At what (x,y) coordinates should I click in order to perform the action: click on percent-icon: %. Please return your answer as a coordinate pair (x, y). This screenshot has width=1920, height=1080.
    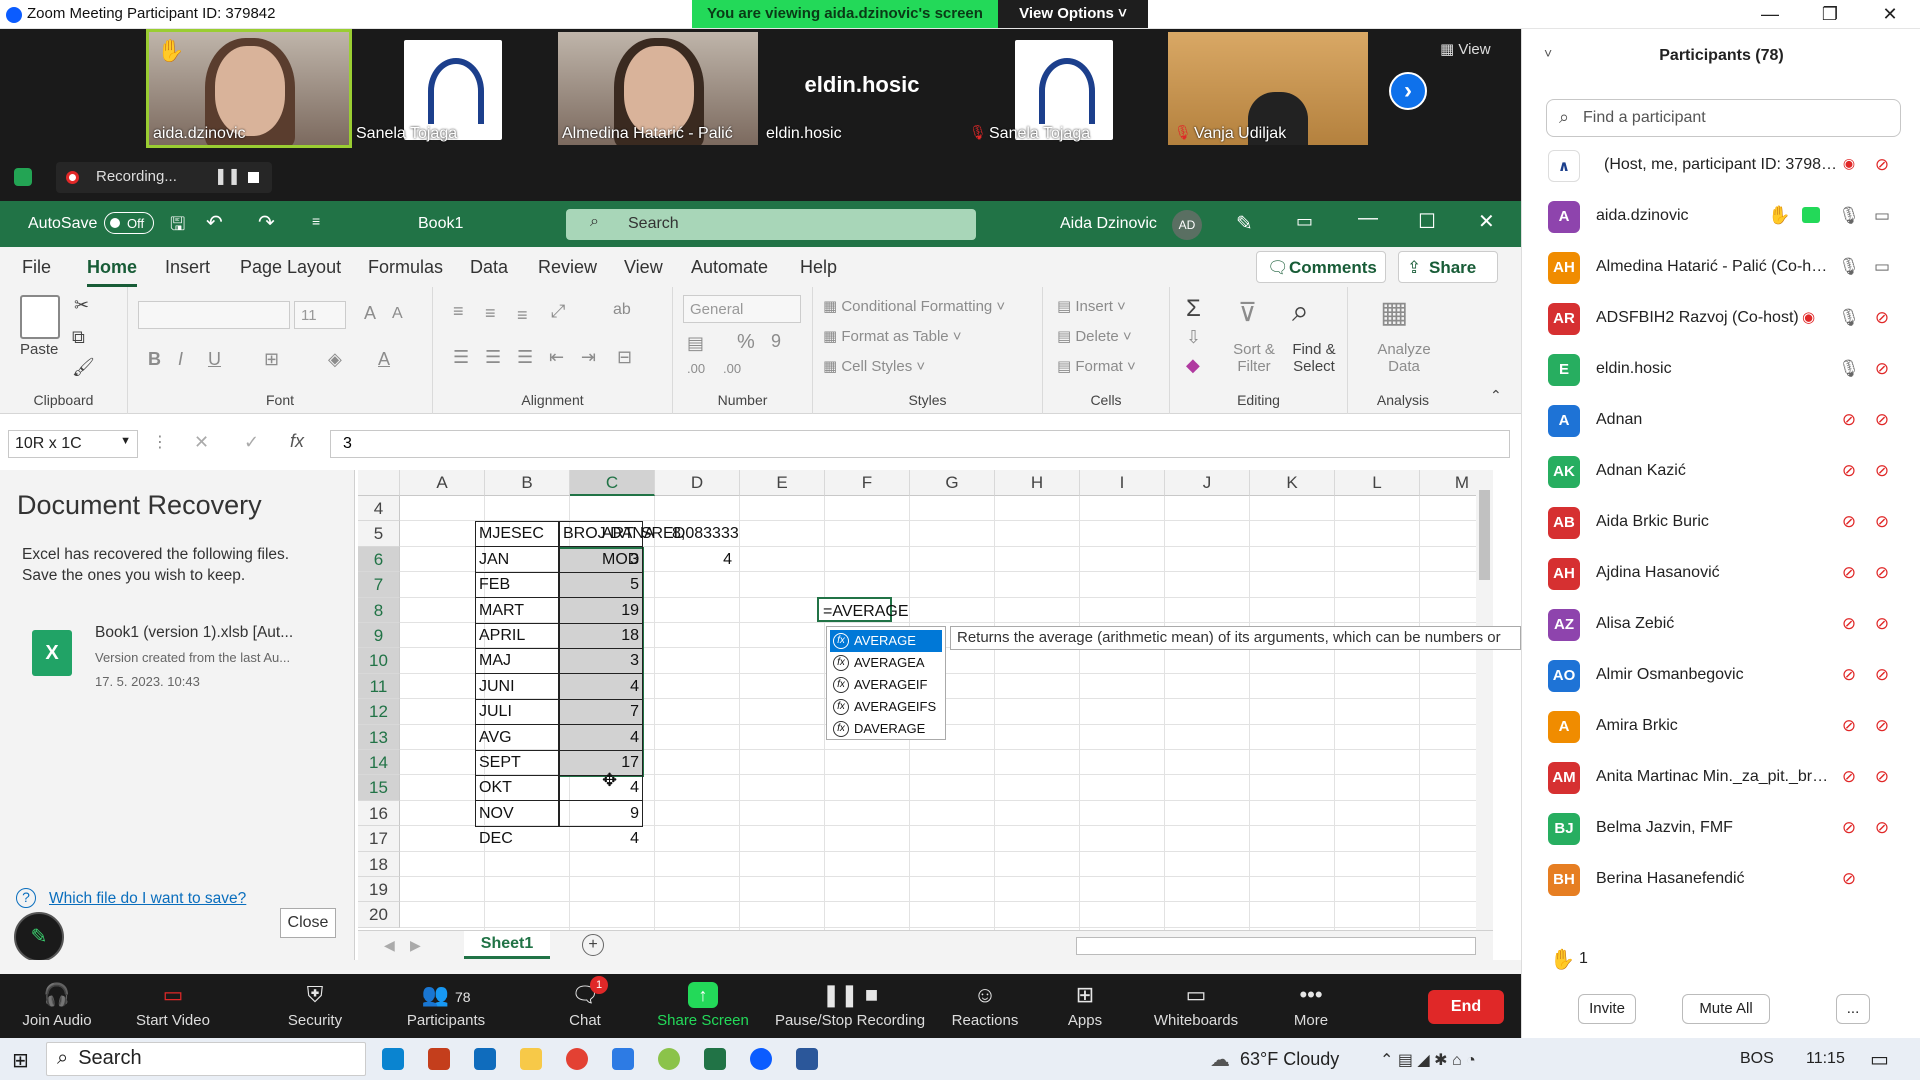
    Looking at the image, I should click on (746, 342).